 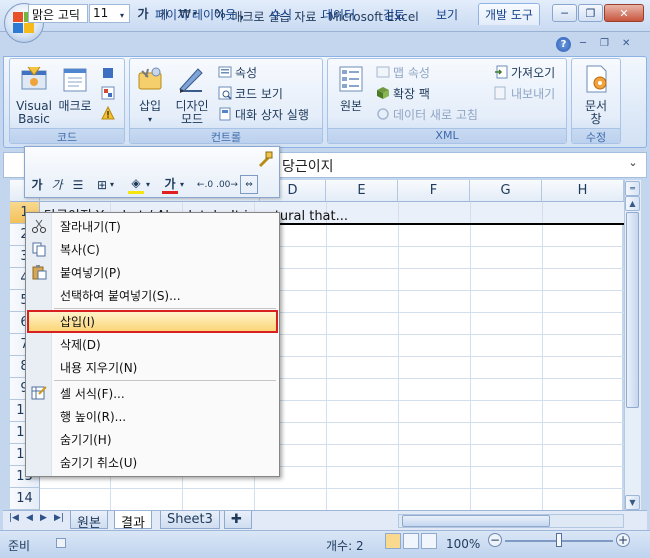 I want to click on menu-item-insert-label: 삽입(I), so click(x=77, y=322).